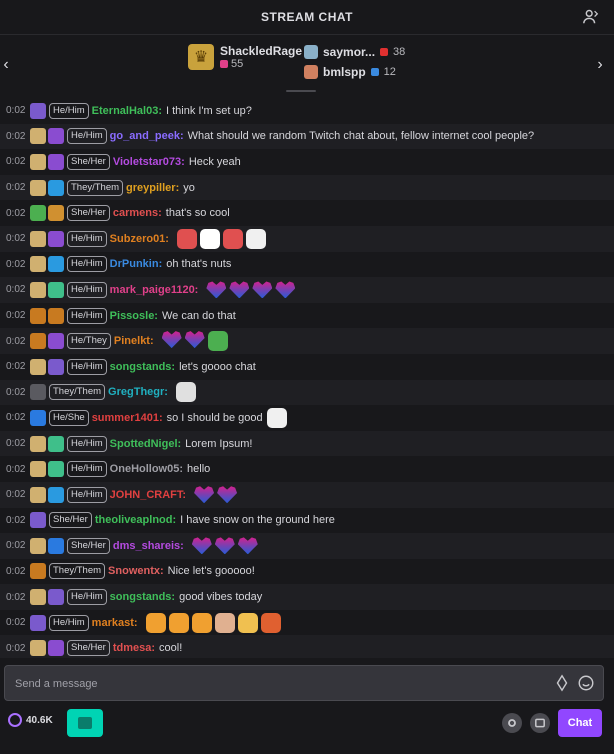  I want to click on chat-message: 0:02 She/Her carmens: that's so cool, so click(307, 213).